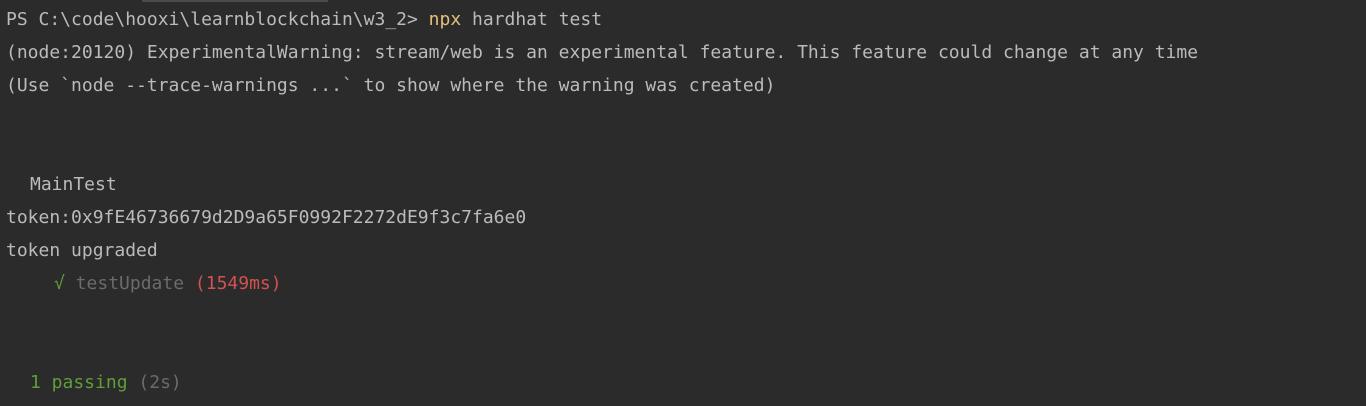 Image resolution: width=1366 pixels, height=406 pixels. What do you see at coordinates (532, 19) in the screenshot?
I see `command-arguments: hardhat test` at bounding box center [532, 19].